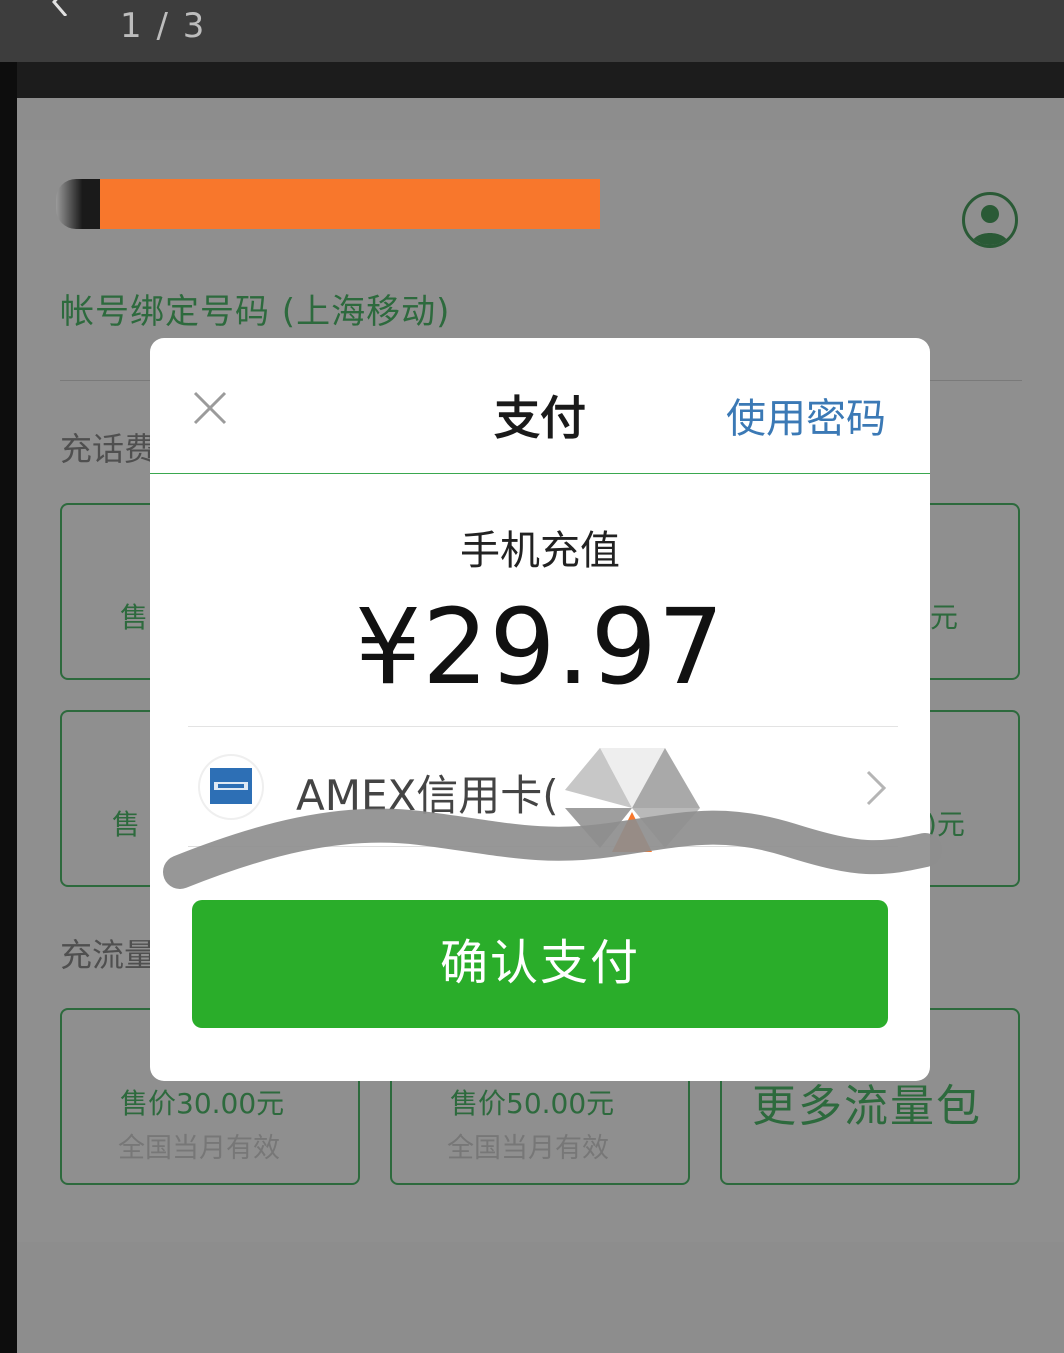 The image size is (1064, 1353). Describe the element at coordinates (806, 415) in the screenshot. I see `use-password-link: 使用密码` at that location.